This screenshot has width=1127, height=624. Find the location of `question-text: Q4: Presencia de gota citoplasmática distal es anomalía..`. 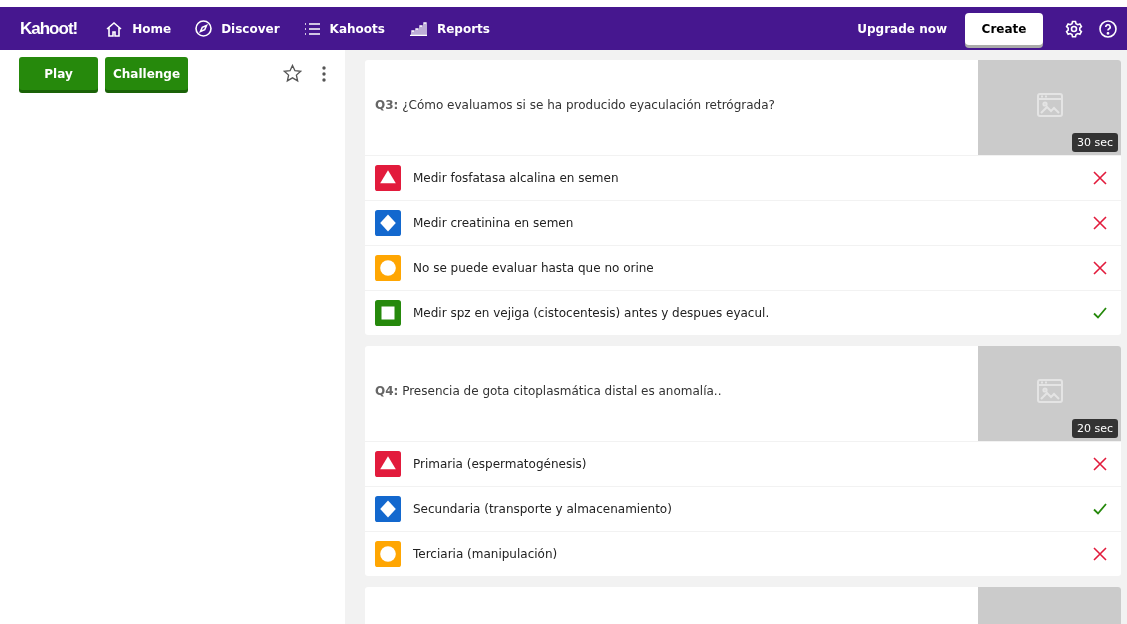

question-text: Q4: Presencia de gota citoplasmática distal es anomalía.. is located at coordinates (549, 391).